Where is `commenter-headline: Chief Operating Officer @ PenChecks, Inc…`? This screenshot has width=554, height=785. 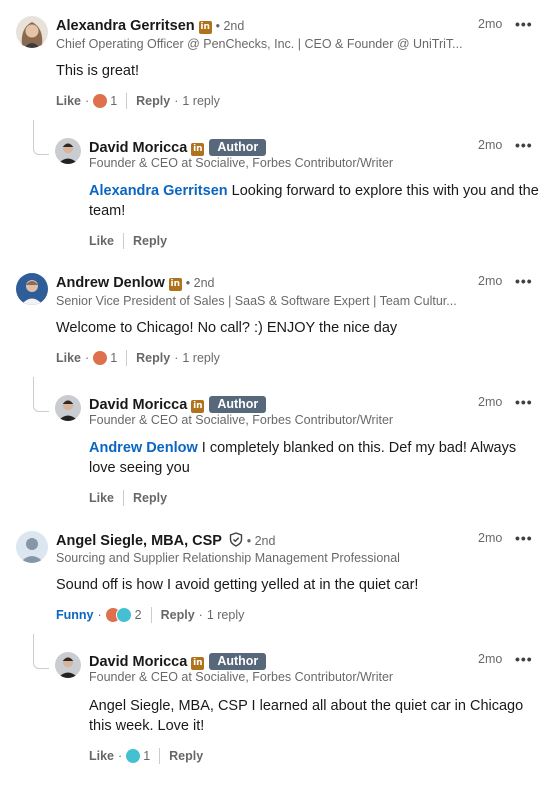 commenter-headline: Chief Operating Officer @ PenChecks, Inc… is located at coordinates (259, 44).